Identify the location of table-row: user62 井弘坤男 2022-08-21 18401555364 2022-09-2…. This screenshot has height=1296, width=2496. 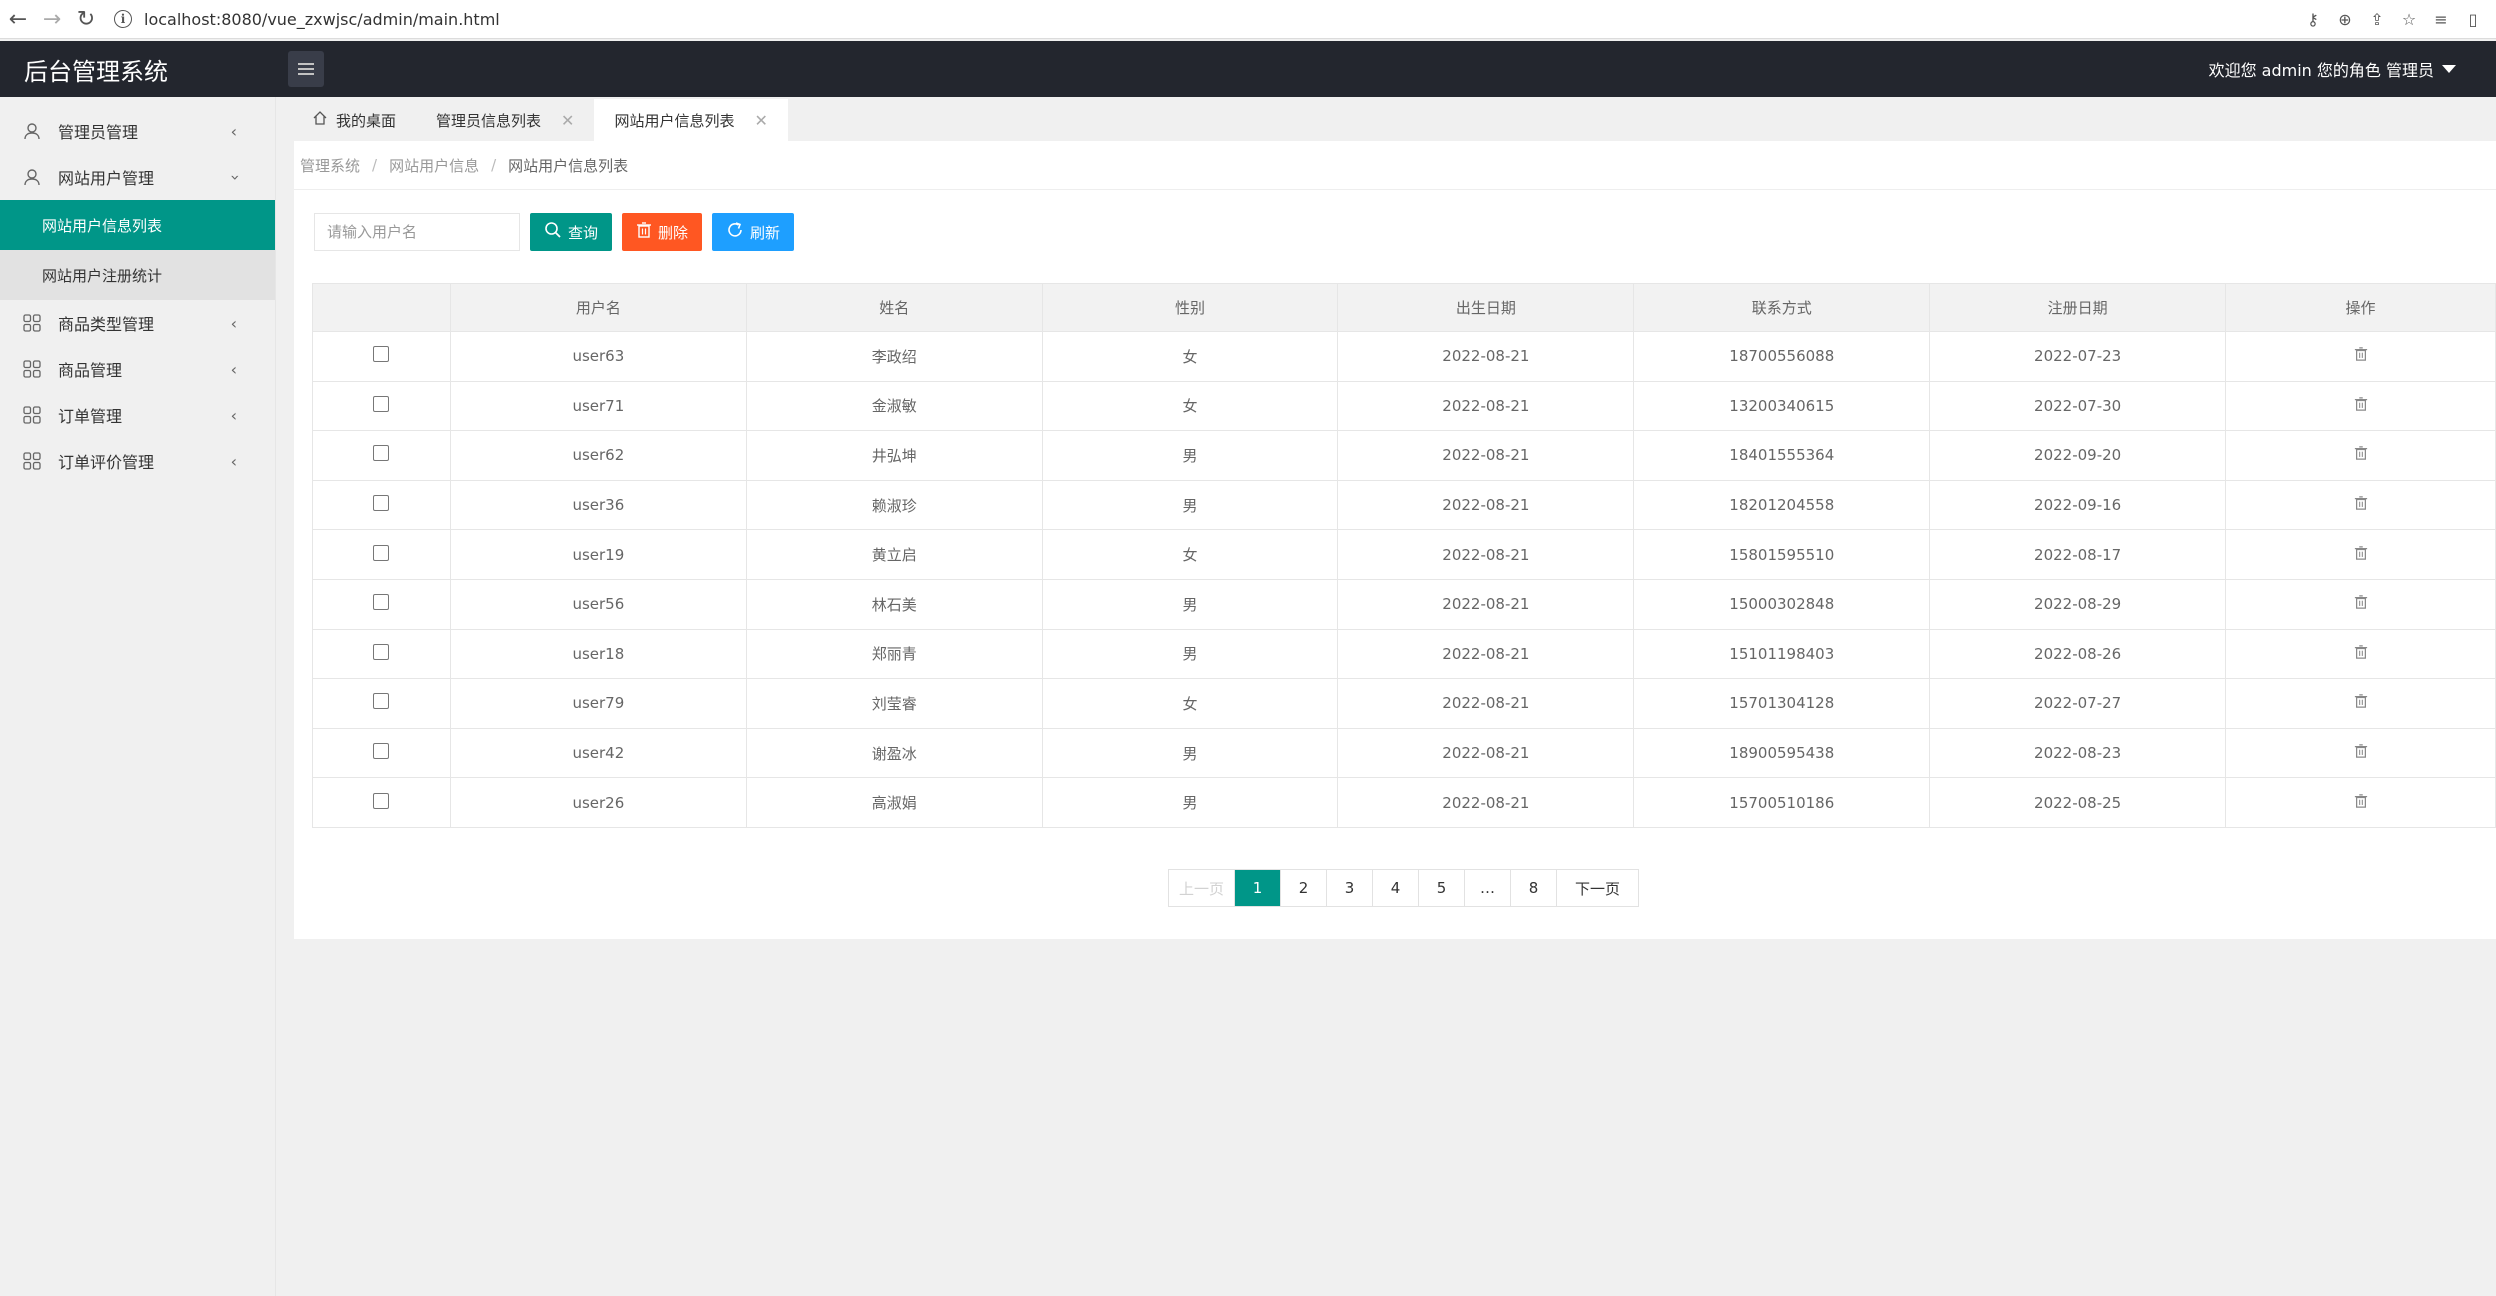
(1404, 455).